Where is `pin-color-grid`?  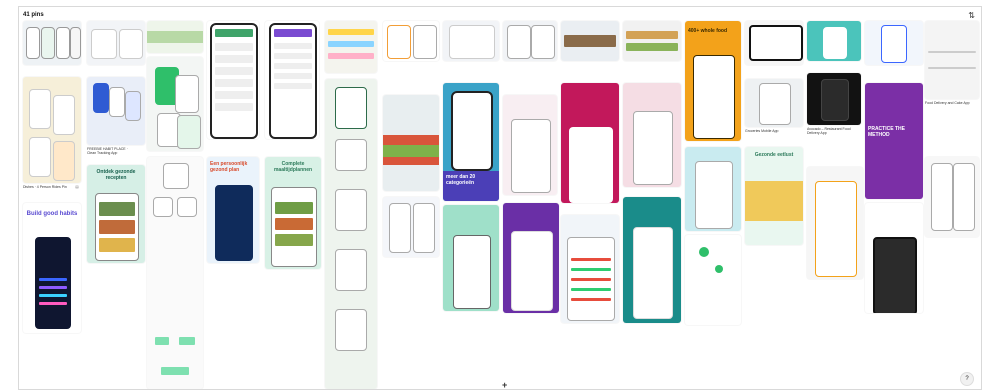
pin-color-grid is located at coordinates (351, 47).